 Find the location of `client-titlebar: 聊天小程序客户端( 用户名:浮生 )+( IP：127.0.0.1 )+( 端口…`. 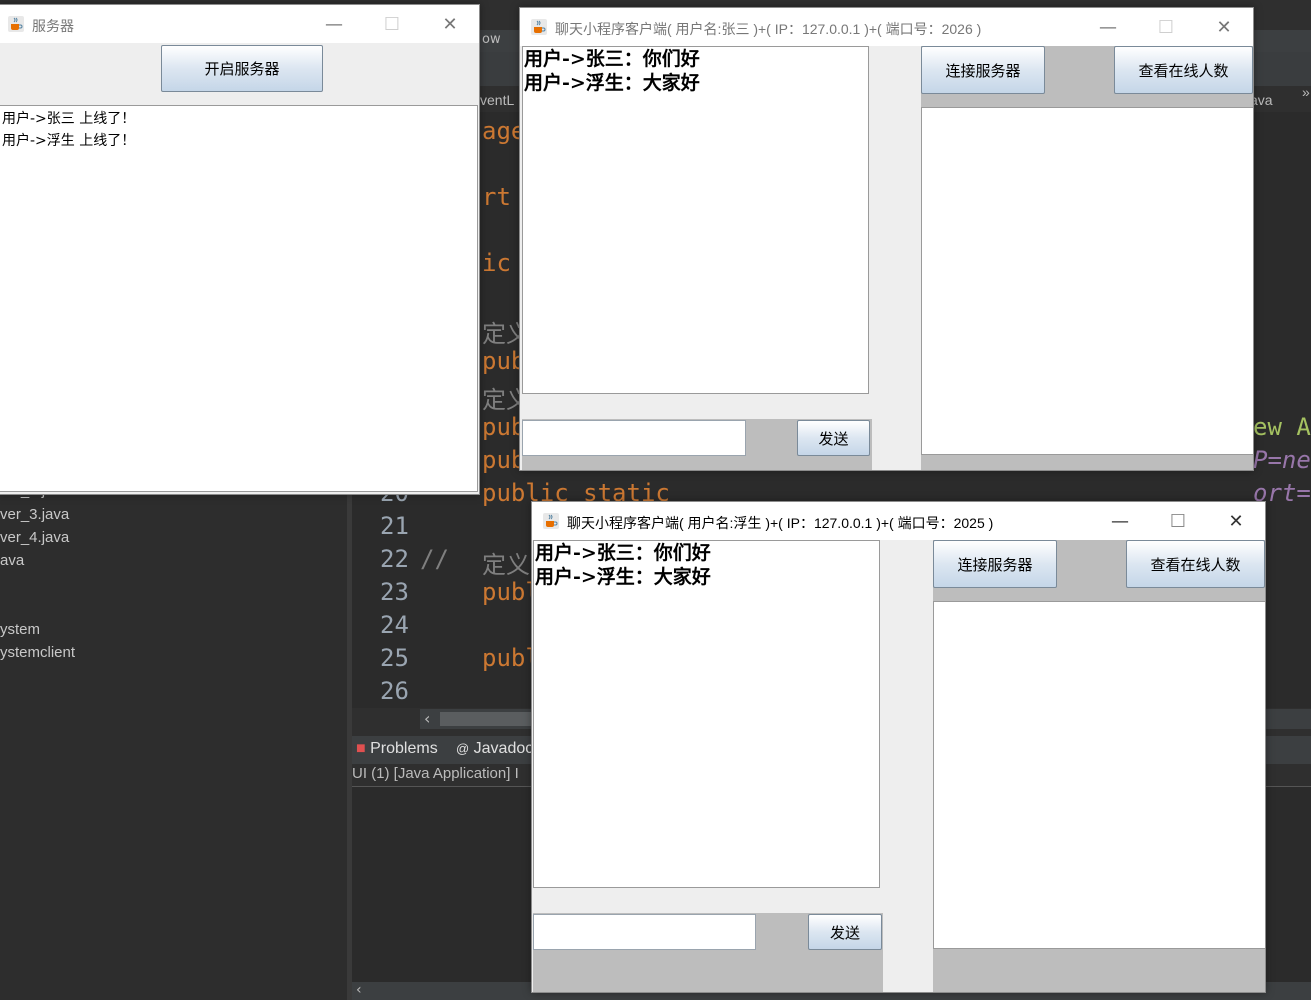

client-titlebar: 聊天小程序客户端( 用户名:浮生 )+( IP：127.0.0.1 )+( 端口… is located at coordinates (898, 521).